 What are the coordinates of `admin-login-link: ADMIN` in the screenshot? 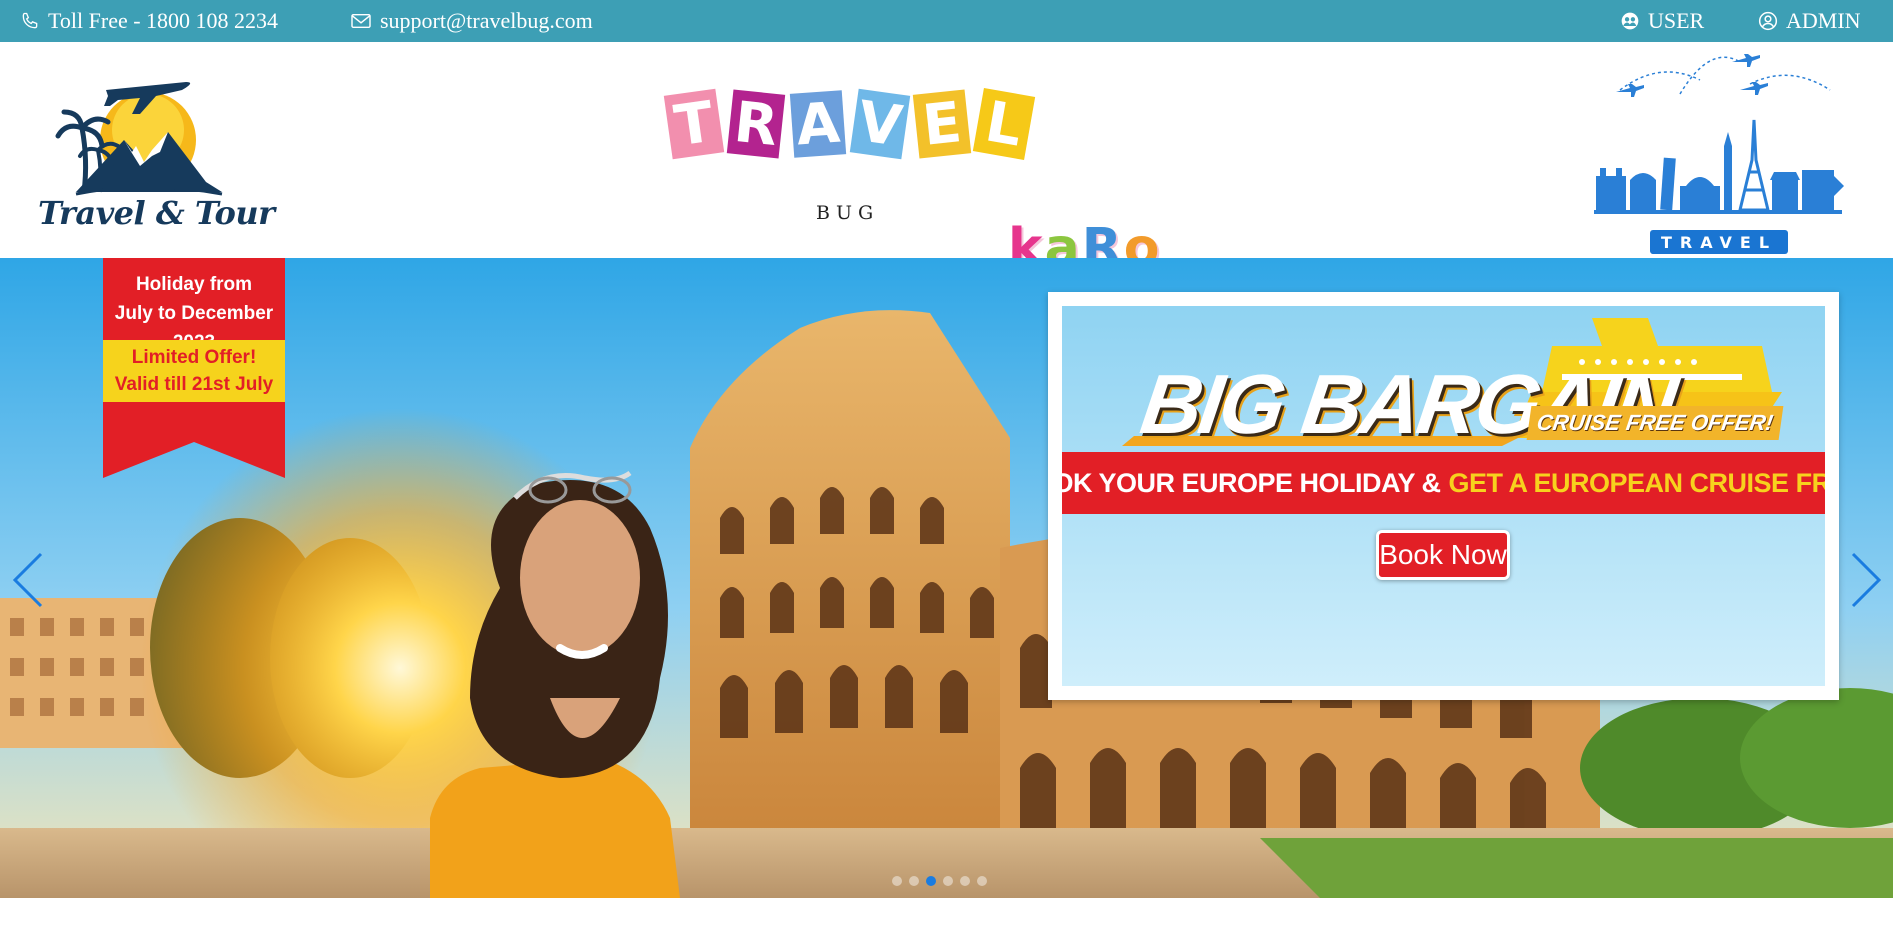 It's located at (1809, 21).